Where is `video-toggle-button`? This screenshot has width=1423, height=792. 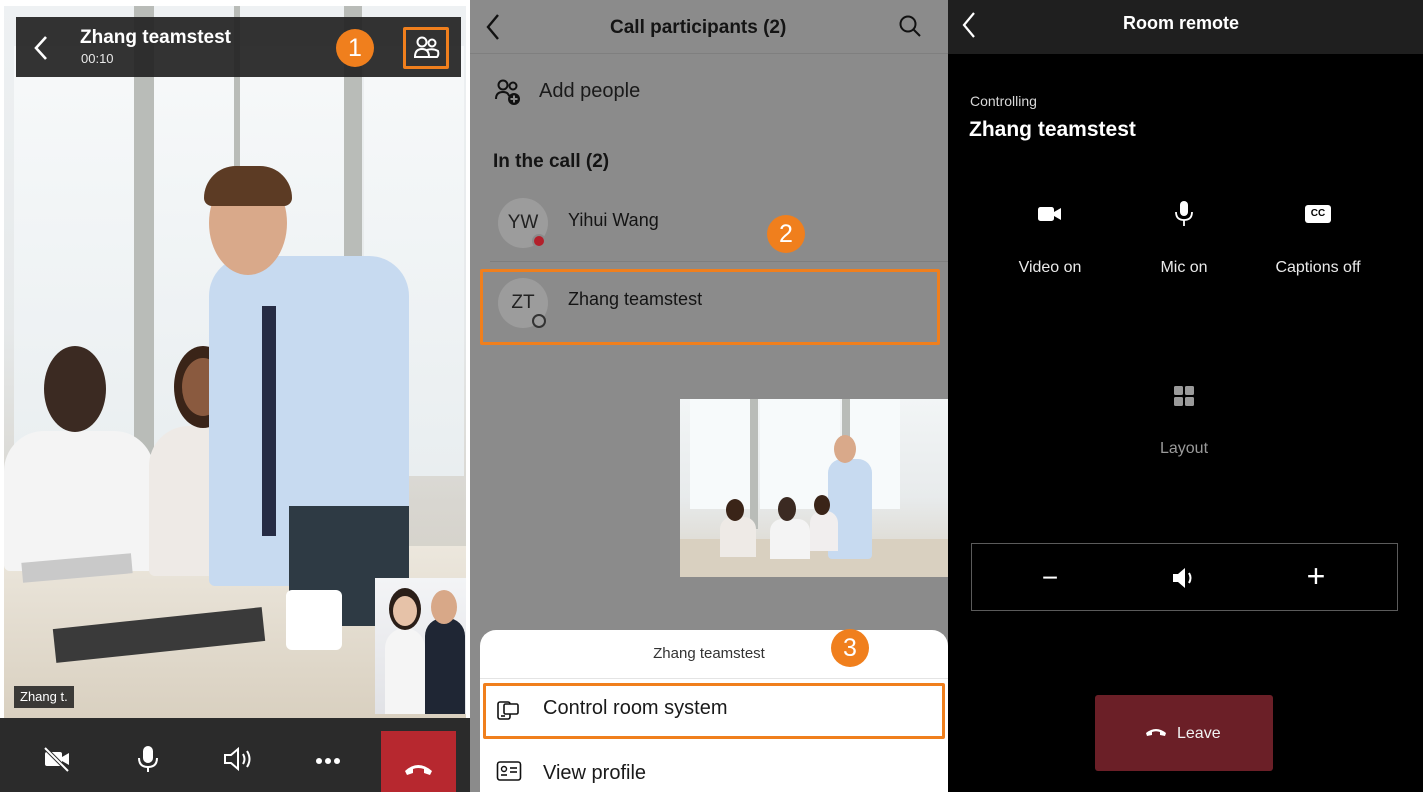 video-toggle-button is located at coordinates (57, 759).